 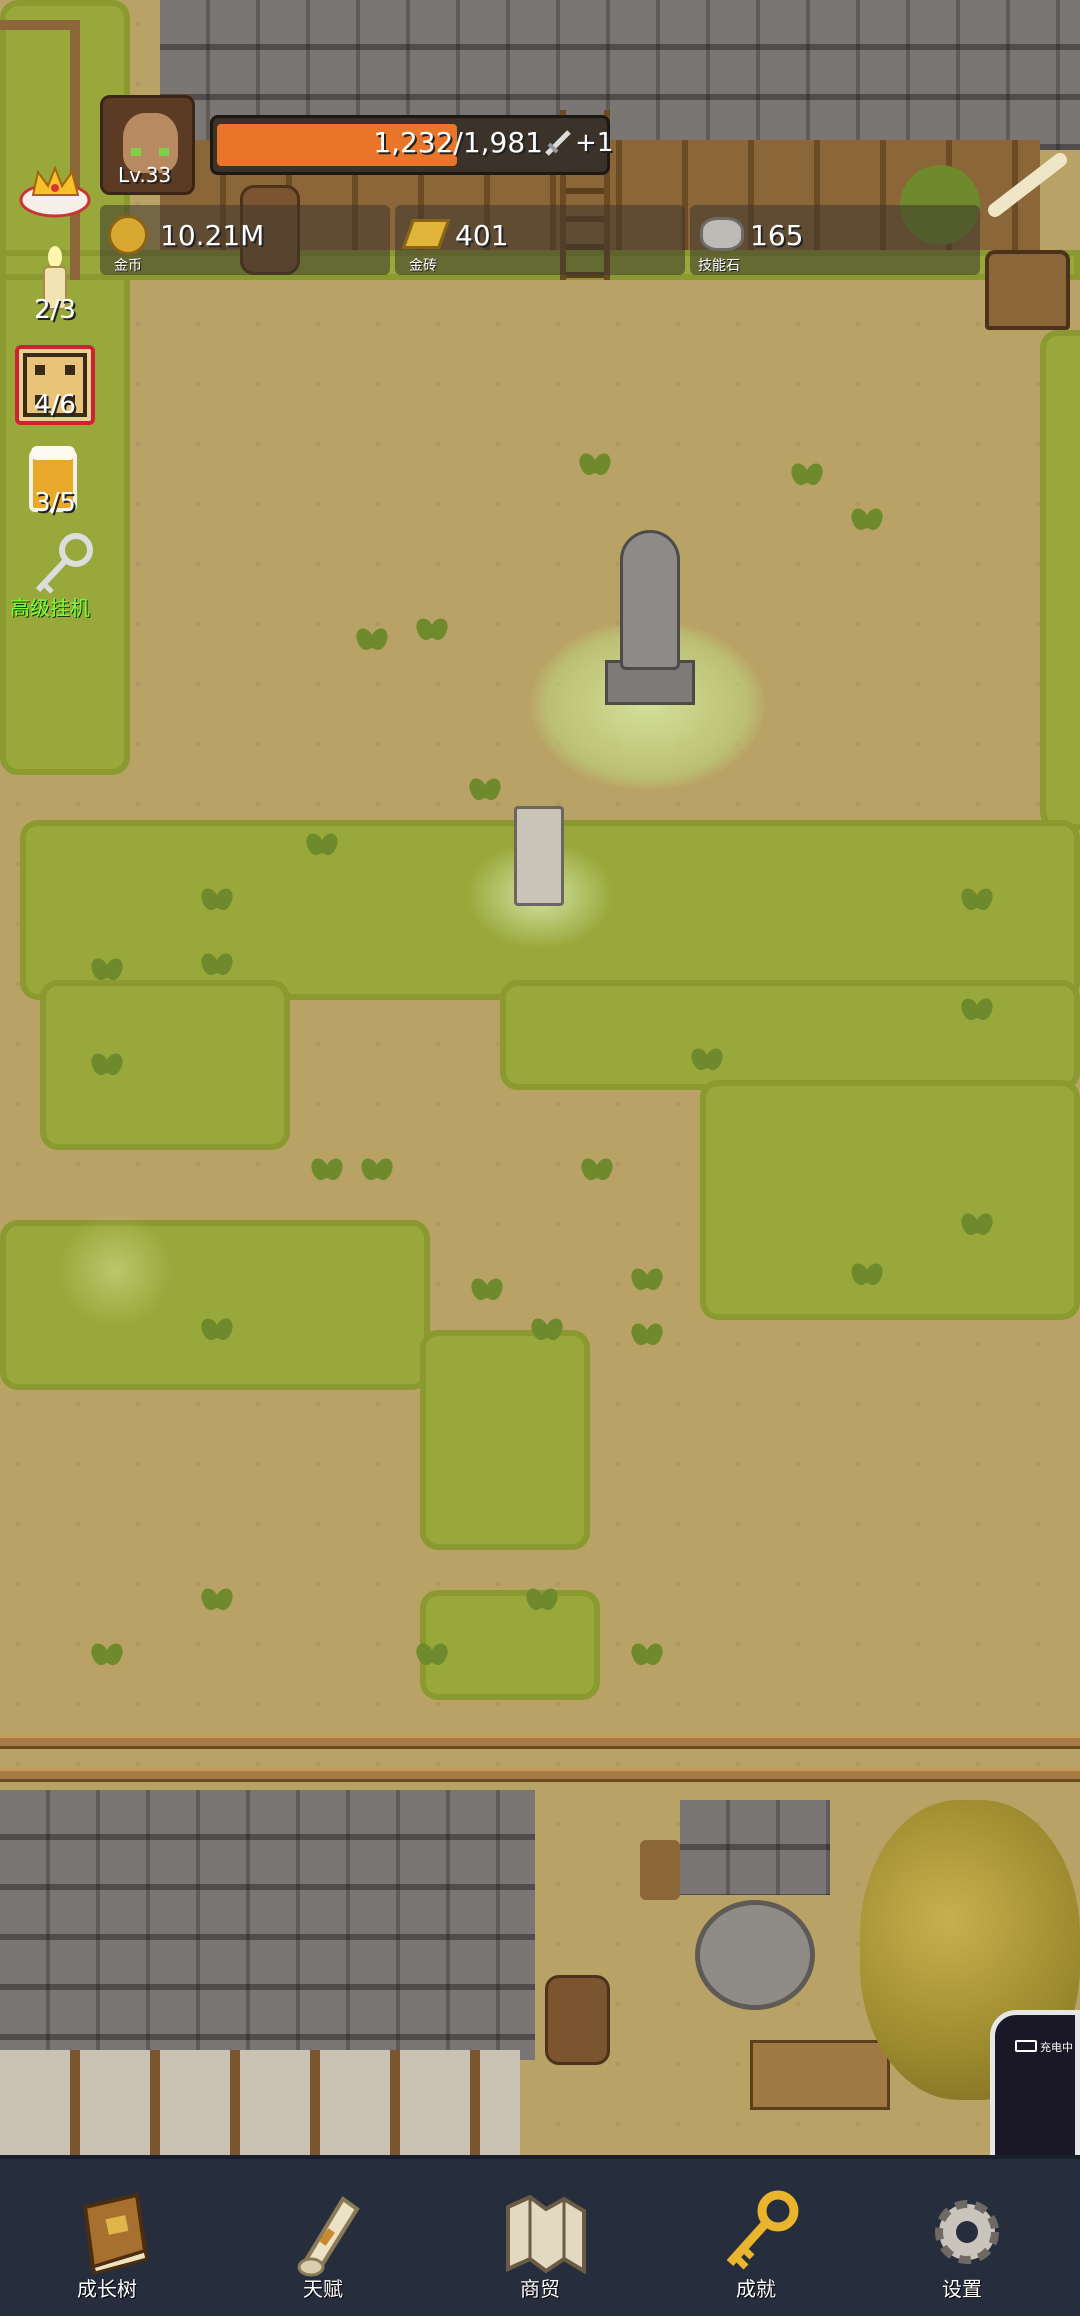 I want to click on nav-label: 天赋, so click(x=323, y=2289).